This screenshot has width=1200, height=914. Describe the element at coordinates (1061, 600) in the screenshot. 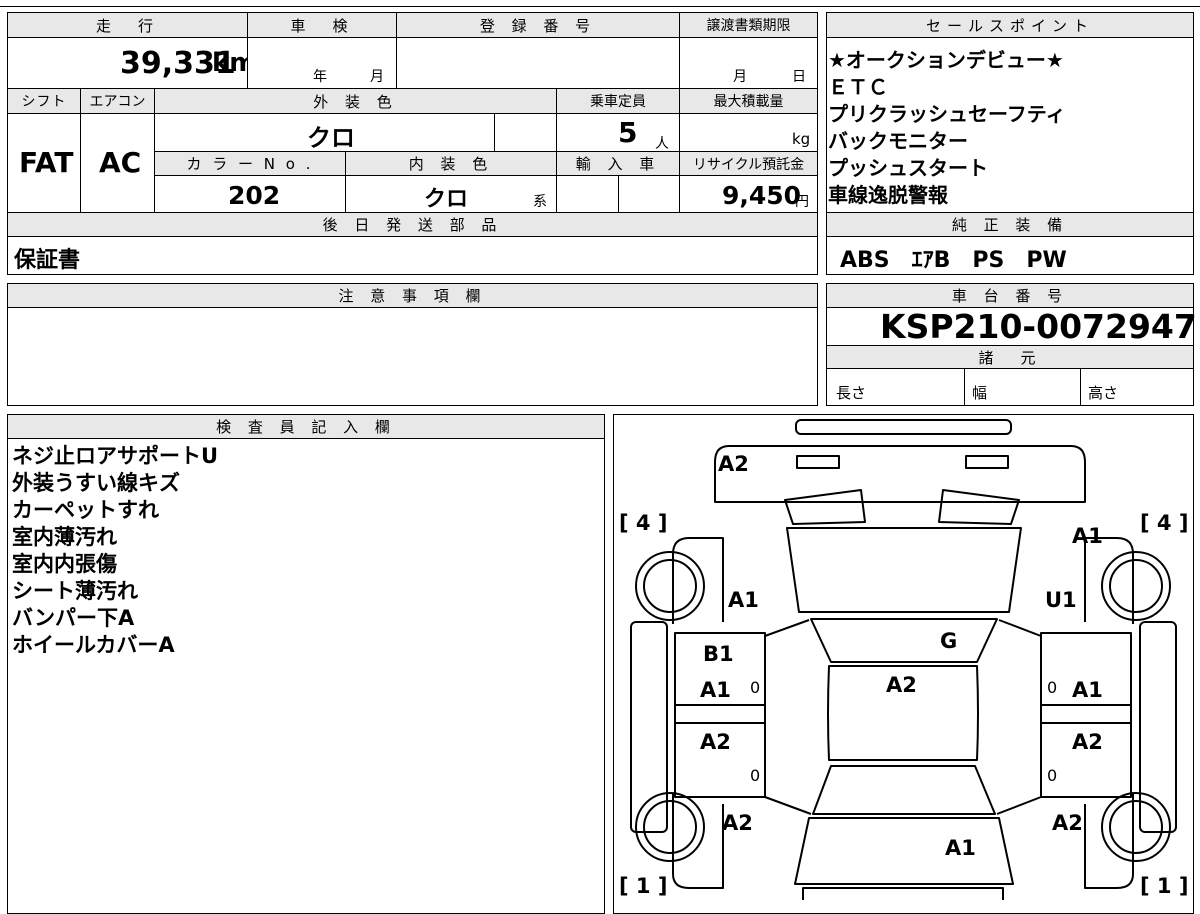

I see `damage-hood-right: U1` at that location.